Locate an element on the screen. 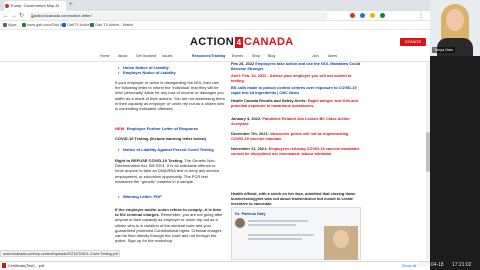  lock-icon: 🔒 is located at coordinates (32, 15).